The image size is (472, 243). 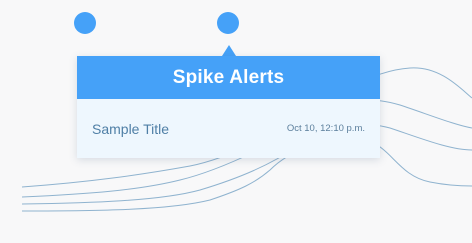 I want to click on chart-marker-dot, so click(x=85, y=23).